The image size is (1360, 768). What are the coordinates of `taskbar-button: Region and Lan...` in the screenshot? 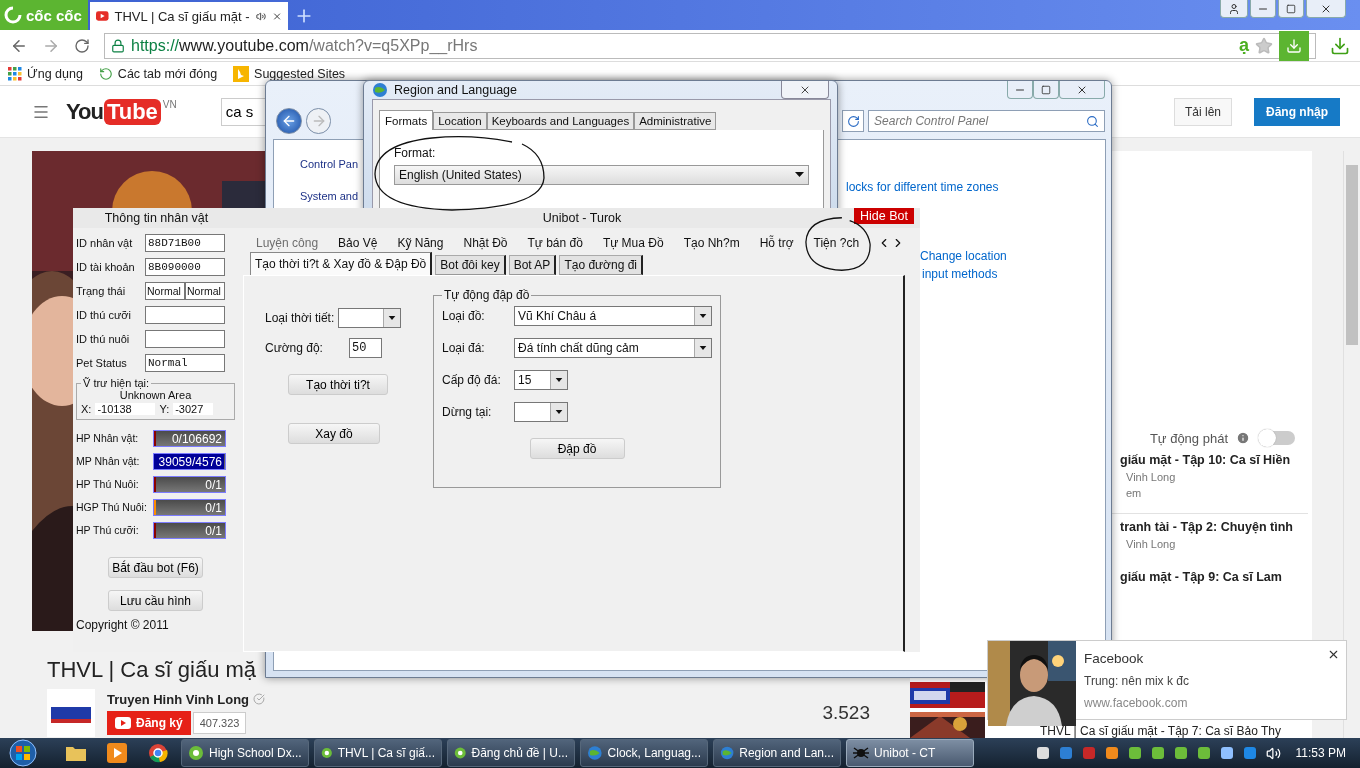 It's located at (777, 753).